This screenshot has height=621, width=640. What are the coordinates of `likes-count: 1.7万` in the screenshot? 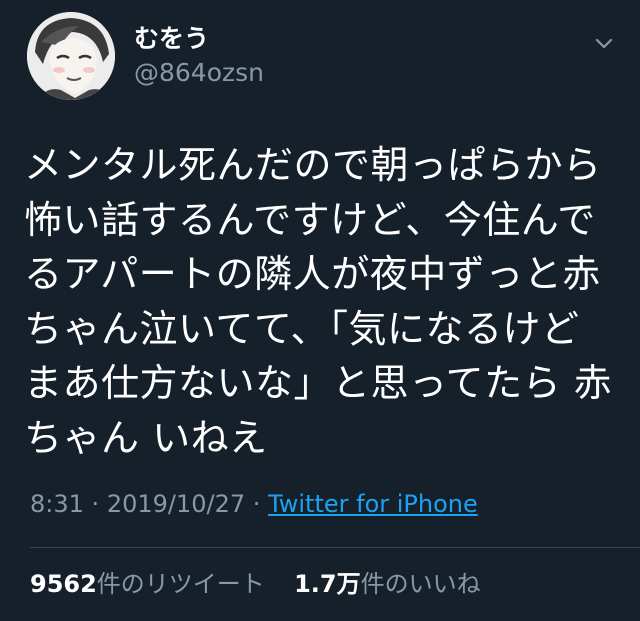 It's located at (327, 584).